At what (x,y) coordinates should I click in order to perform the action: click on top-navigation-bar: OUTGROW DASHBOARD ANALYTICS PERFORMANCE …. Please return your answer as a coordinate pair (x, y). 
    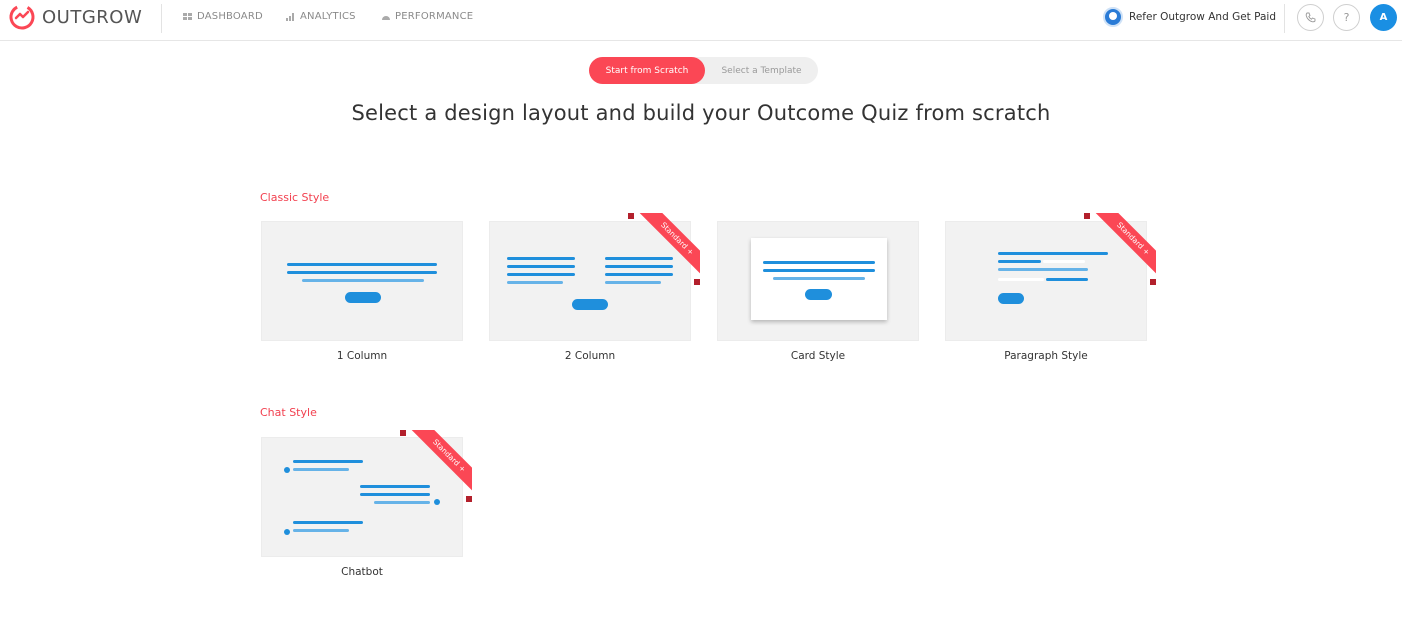
    Looking at the image, I should click on (701, 20).